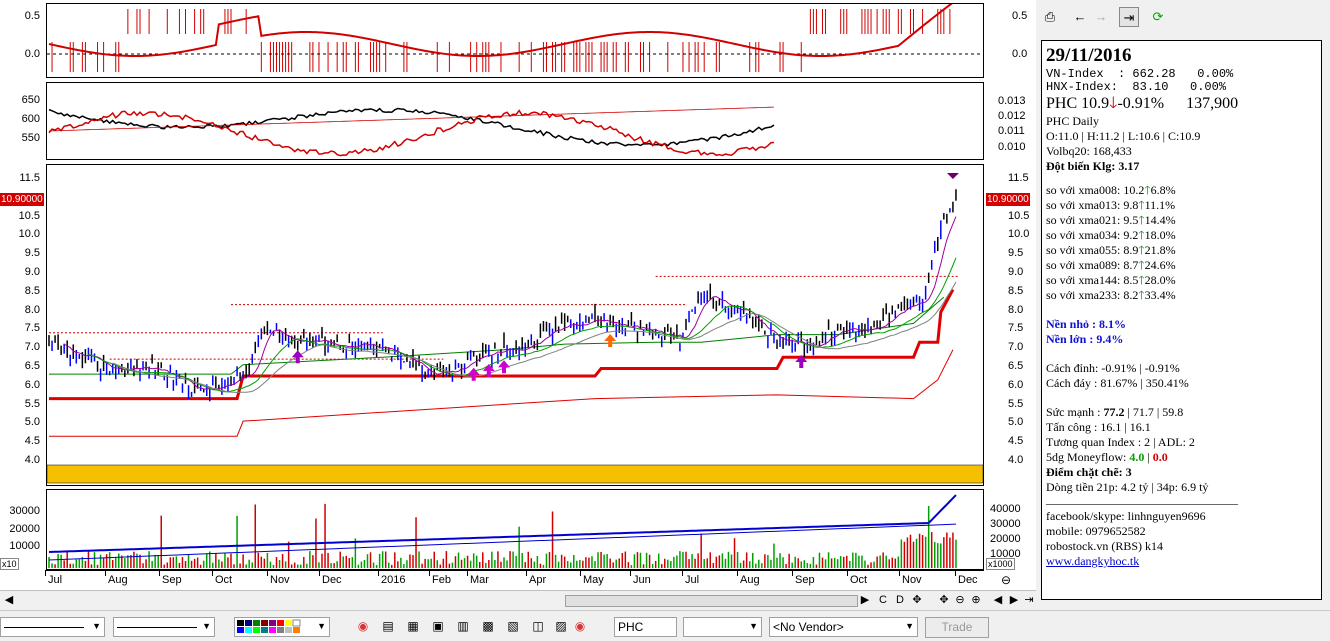 This screenshot has width=1330, height=641. I want to click on line-style-select: ▼, so click(52, 627).